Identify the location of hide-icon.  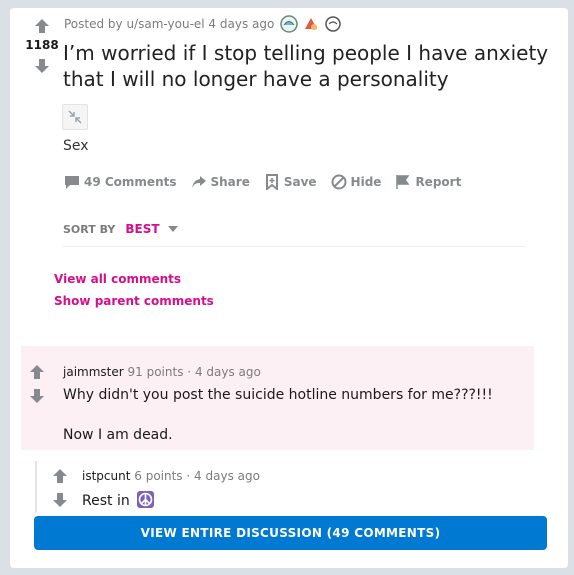
(339, 182).